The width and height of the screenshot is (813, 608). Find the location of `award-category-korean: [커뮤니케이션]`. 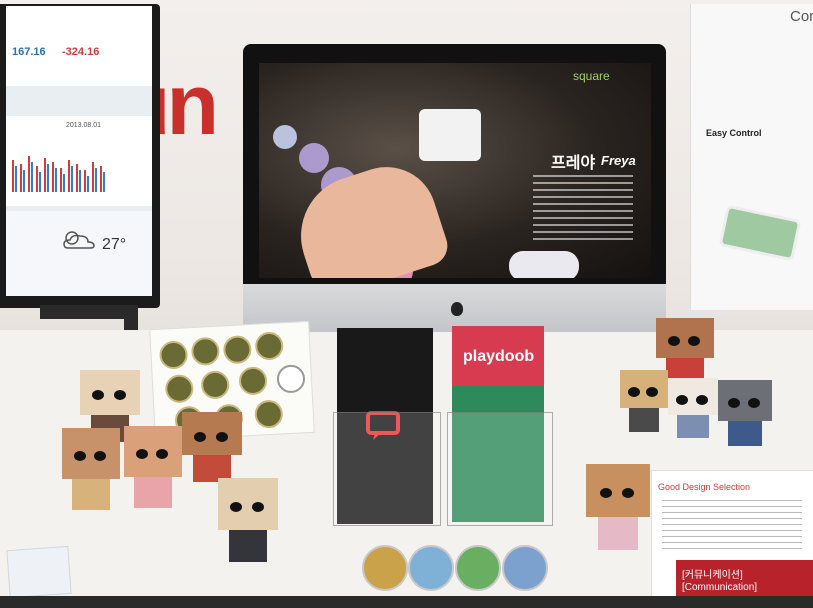

award-category-korean: [커뮤니케이션] is located at coordinates (712, 575).